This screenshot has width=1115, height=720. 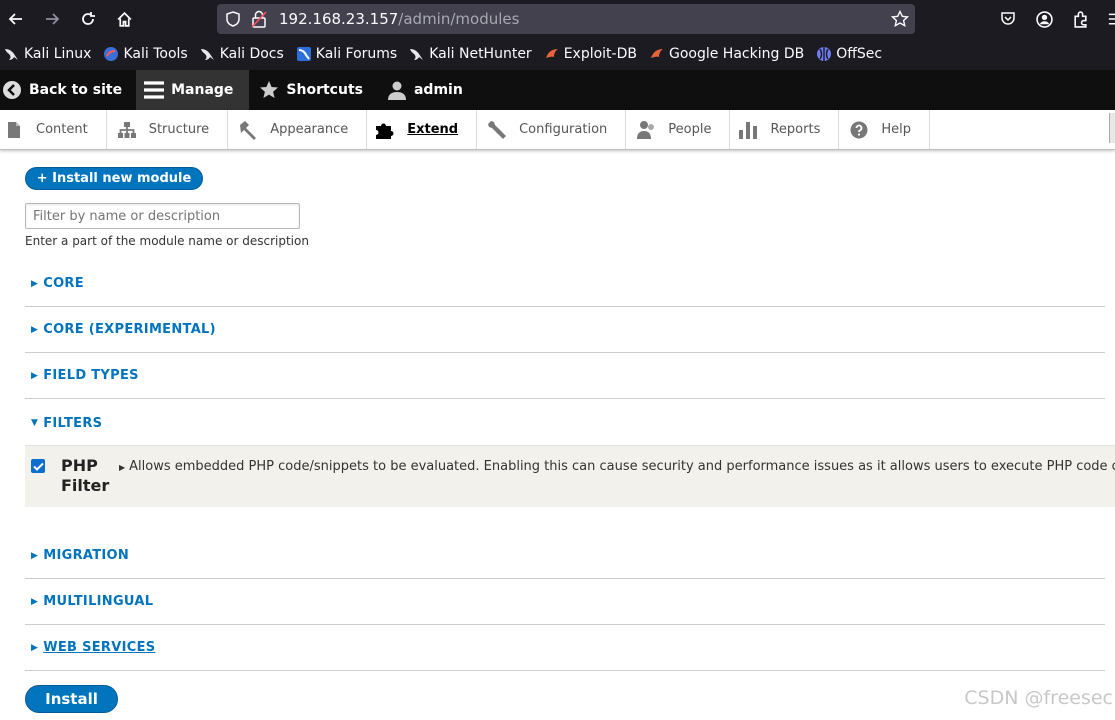 I want to click on hamburger-icon, so click(x=154, y=90).